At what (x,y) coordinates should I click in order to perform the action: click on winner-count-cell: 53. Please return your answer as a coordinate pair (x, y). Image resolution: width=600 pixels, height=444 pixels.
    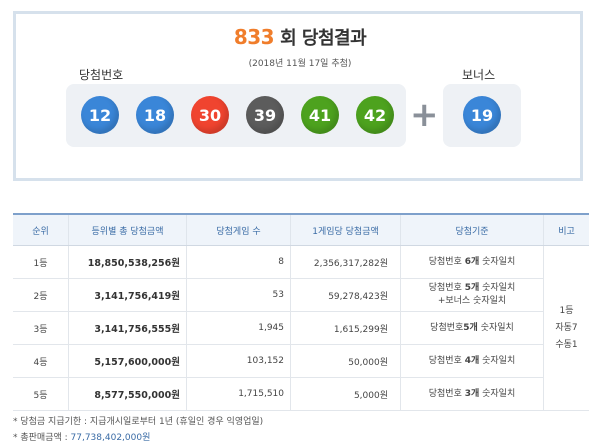
    Looking at the image, I should click on (238, 295).